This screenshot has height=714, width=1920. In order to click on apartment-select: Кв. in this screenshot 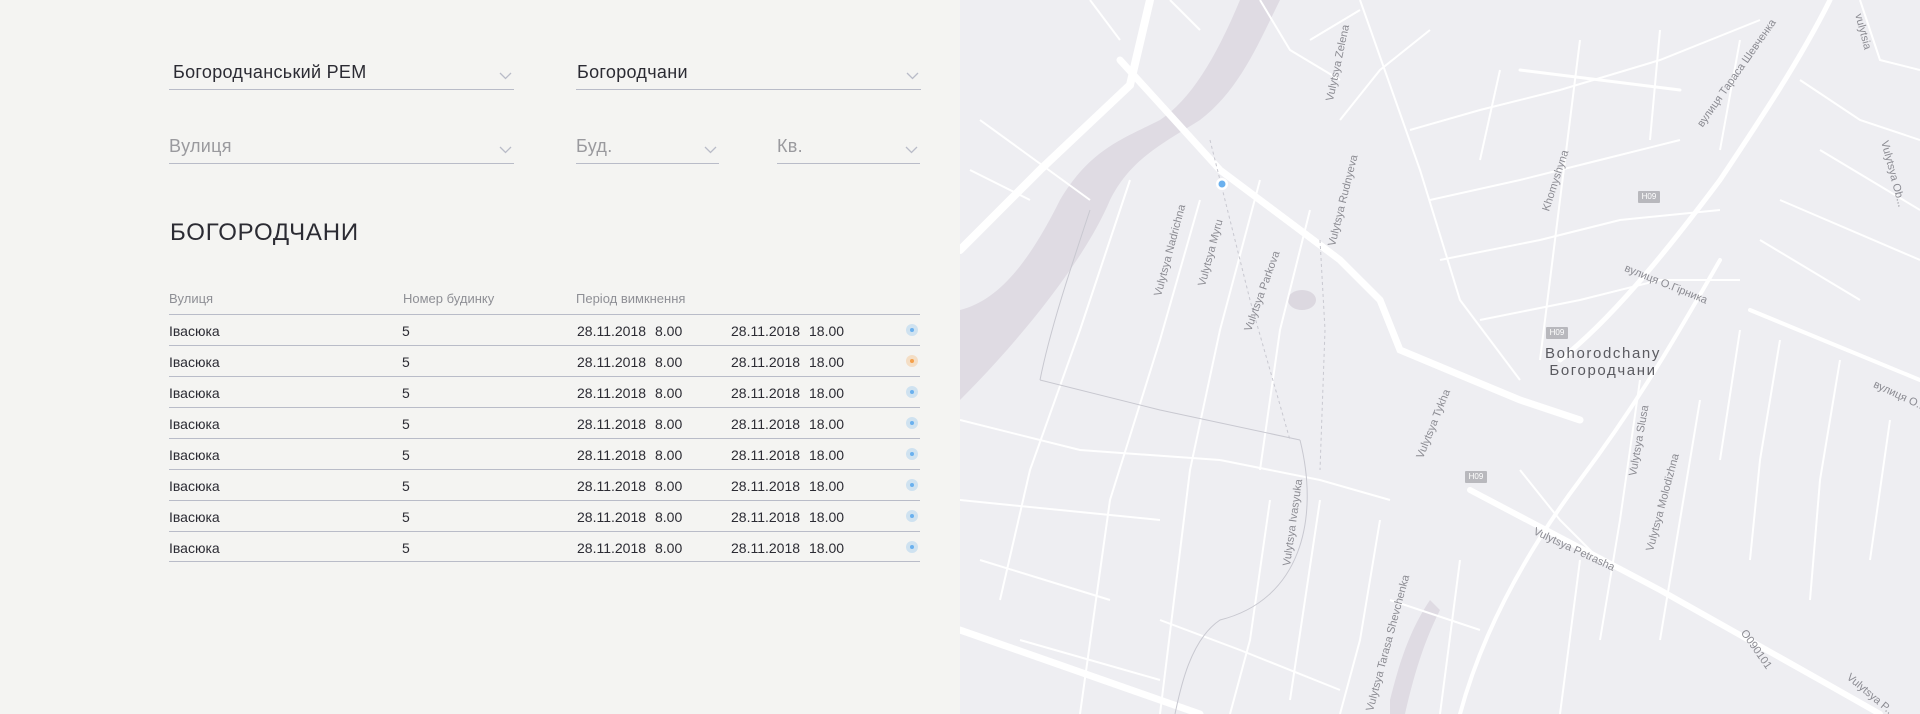, I will do `click(848, 148)`.